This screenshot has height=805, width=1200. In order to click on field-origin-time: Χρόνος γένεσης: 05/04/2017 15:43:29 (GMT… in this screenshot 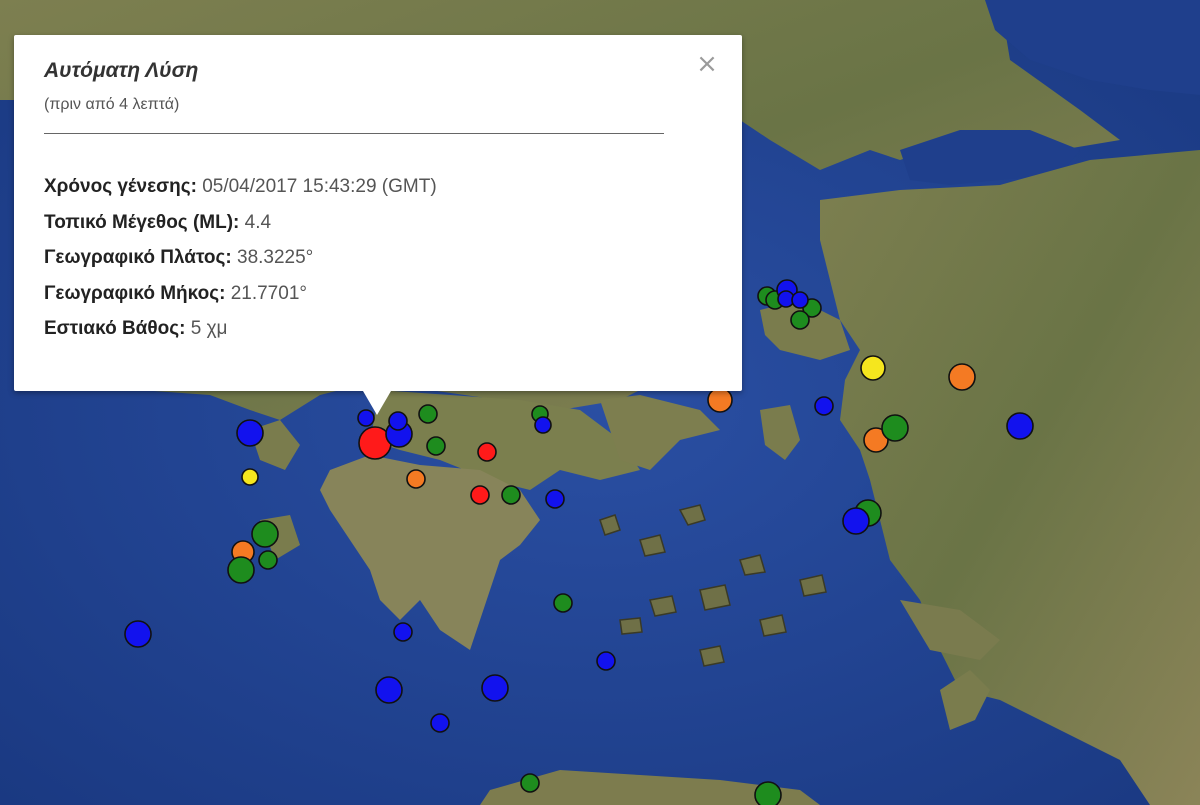, I will do `click(240, 187)`.